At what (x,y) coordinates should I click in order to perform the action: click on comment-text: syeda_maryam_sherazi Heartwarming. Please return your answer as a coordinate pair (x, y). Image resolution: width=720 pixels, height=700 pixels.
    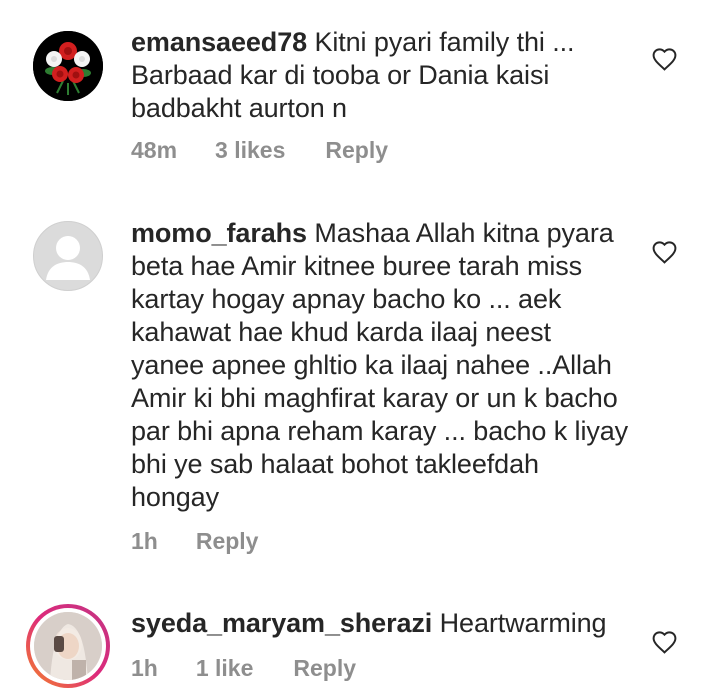
    Looking at the image, I should click on (381, 623).